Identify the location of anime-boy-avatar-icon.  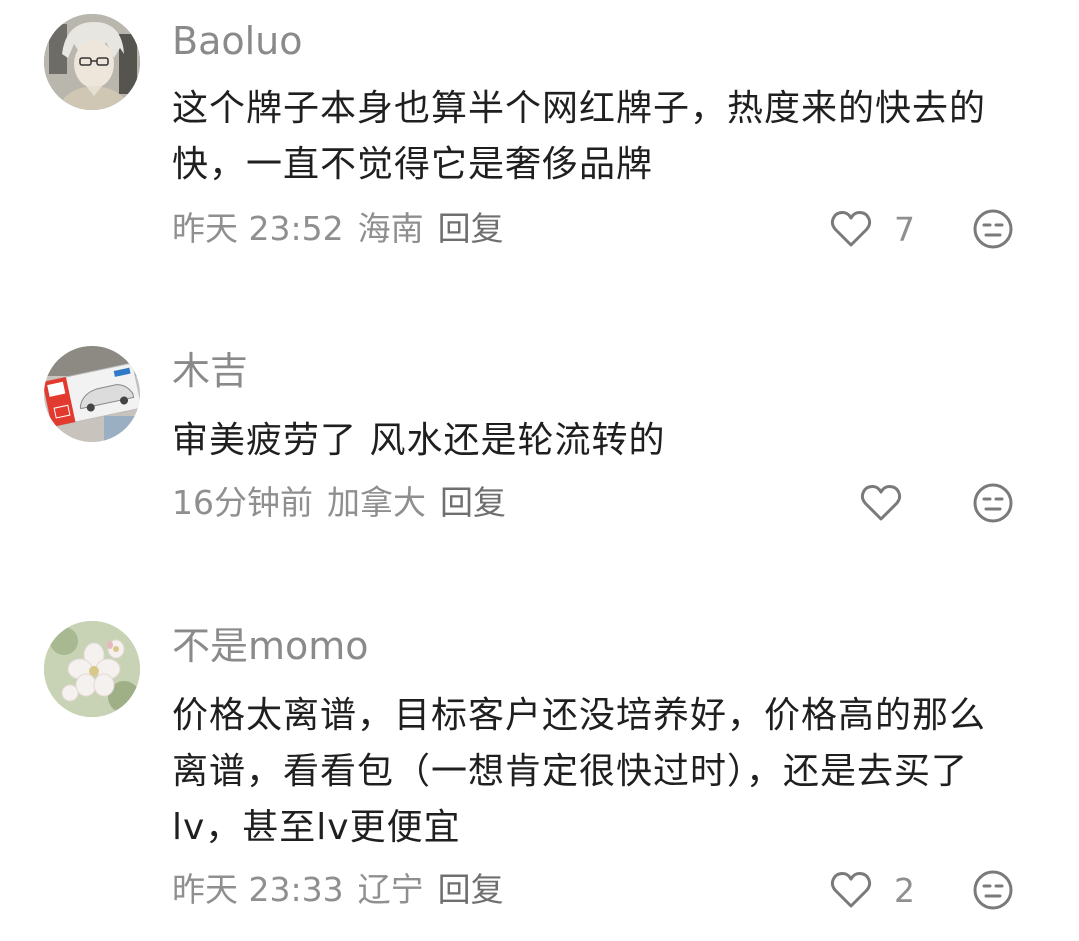
(92, 62).